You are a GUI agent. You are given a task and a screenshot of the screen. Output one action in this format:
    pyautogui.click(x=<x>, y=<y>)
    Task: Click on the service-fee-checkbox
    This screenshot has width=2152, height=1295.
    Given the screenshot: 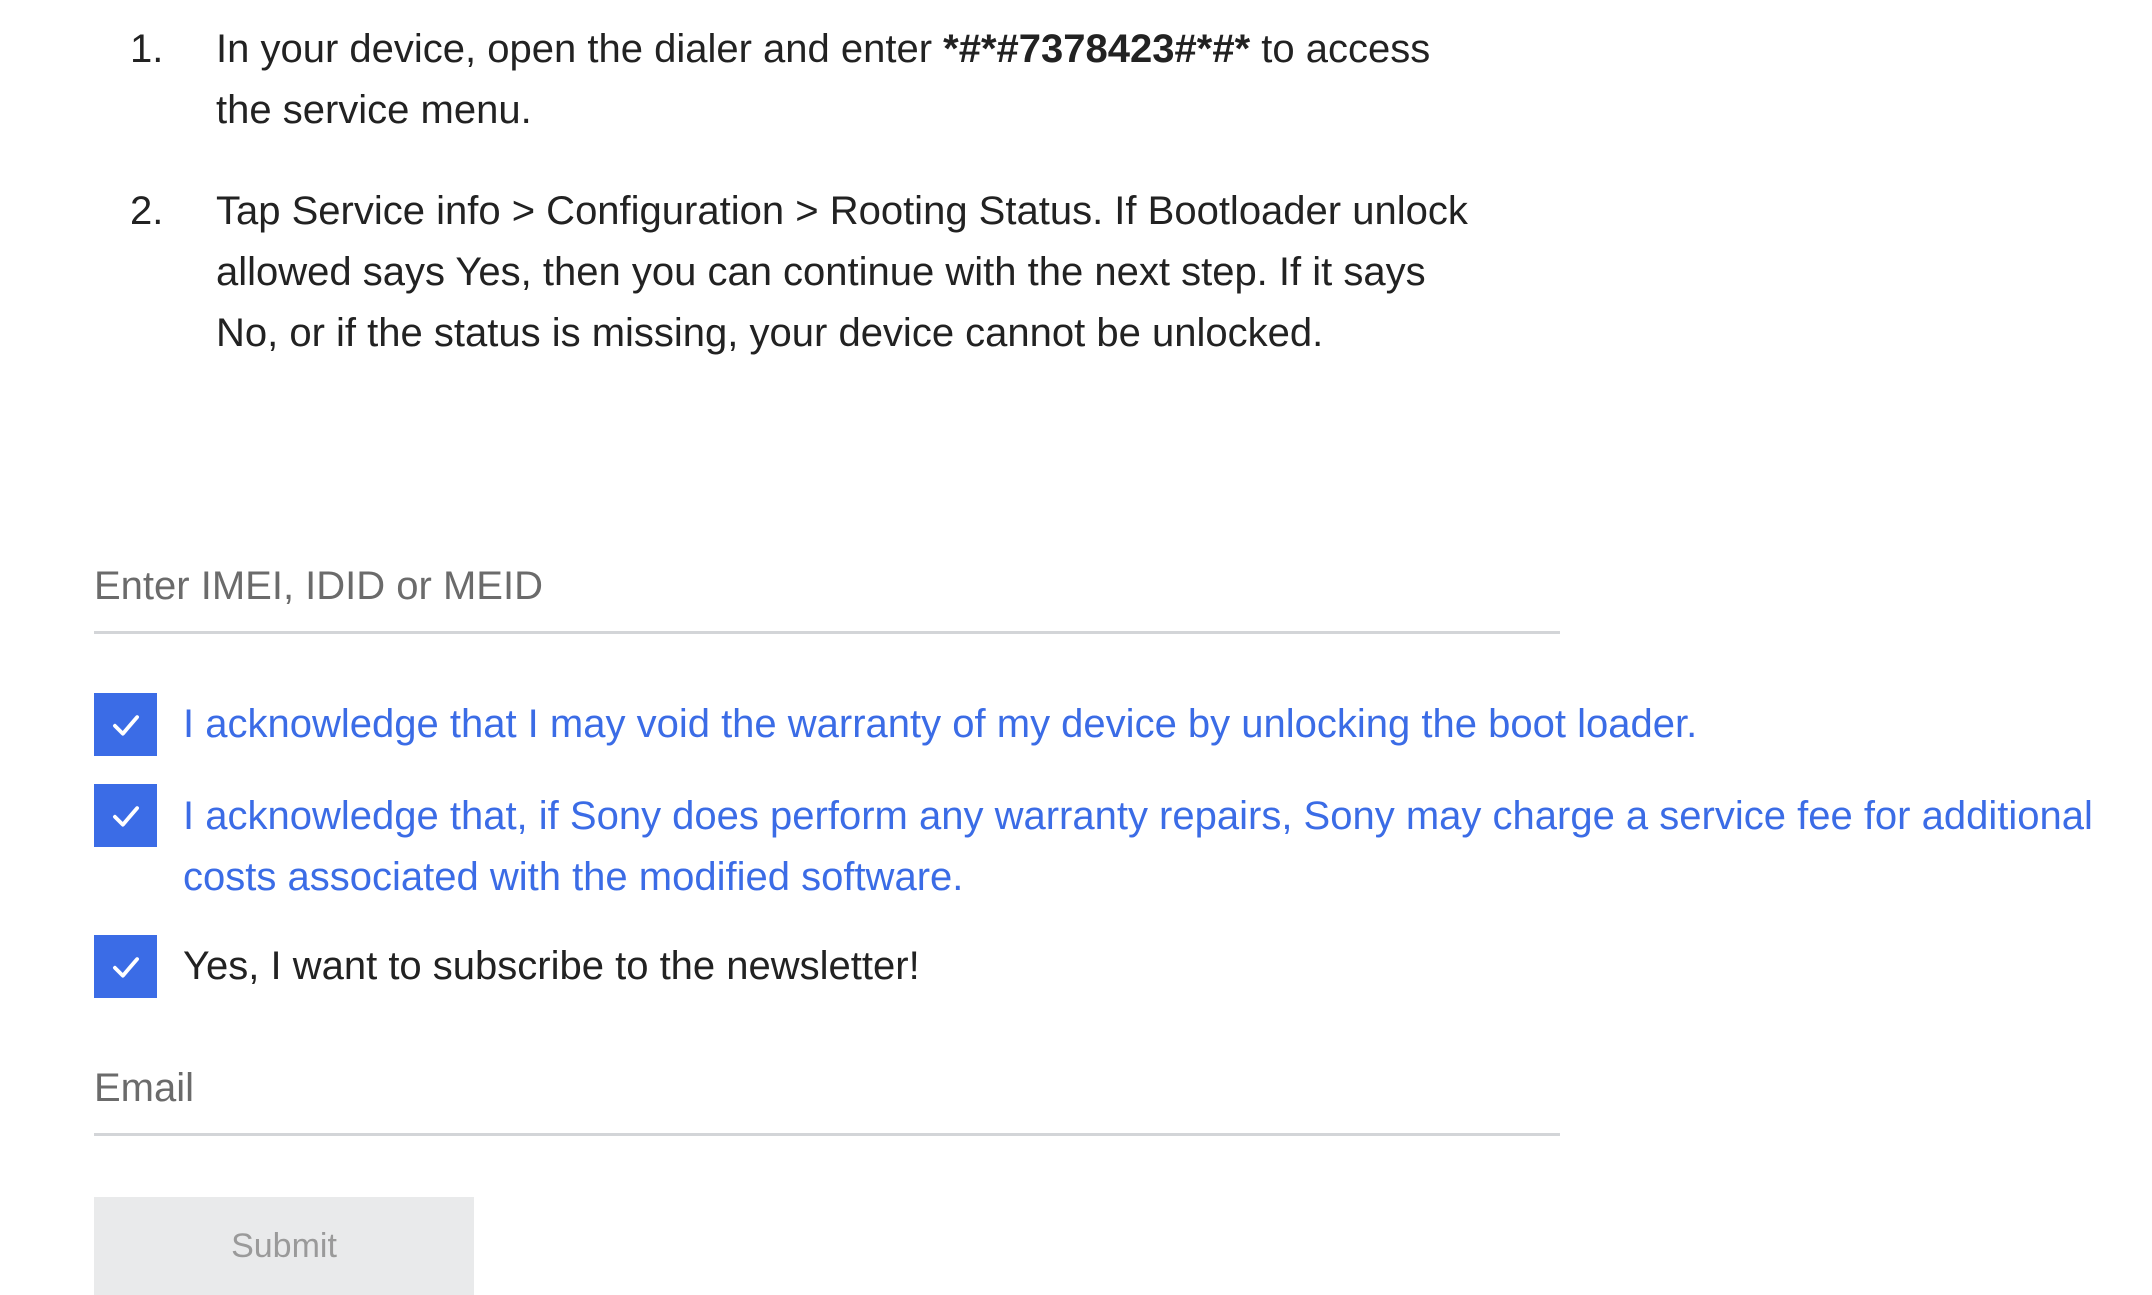 What is the action you would take?
    pyautogui.click(x=125, y=815)
    